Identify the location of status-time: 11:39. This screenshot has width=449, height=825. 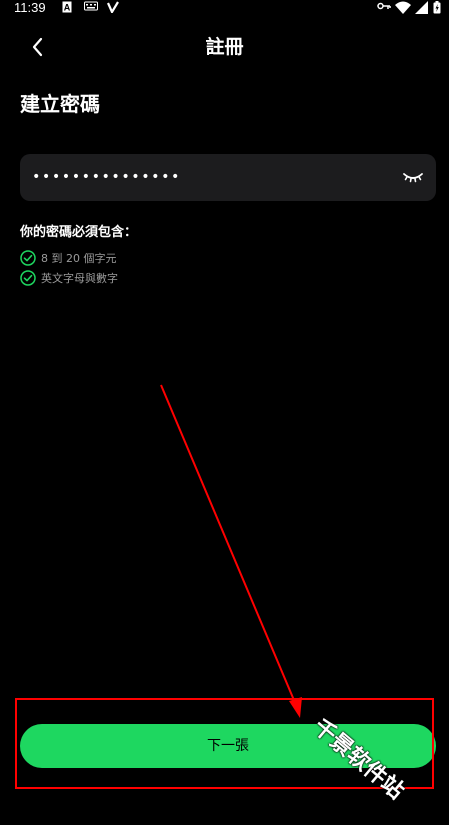
(30, 7).